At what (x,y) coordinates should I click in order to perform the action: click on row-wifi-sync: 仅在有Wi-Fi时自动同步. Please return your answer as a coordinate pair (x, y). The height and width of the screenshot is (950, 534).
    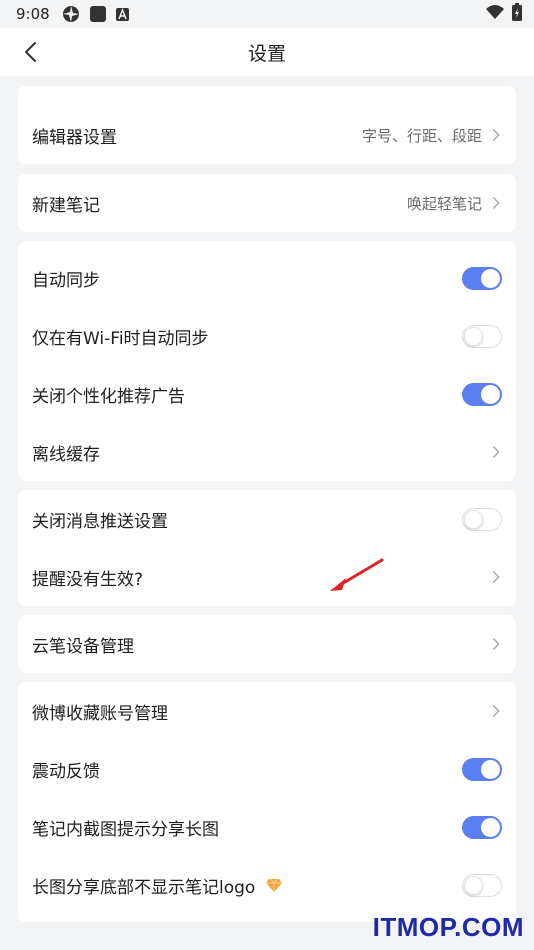
    Looking at the image, I should click on (267, 336).